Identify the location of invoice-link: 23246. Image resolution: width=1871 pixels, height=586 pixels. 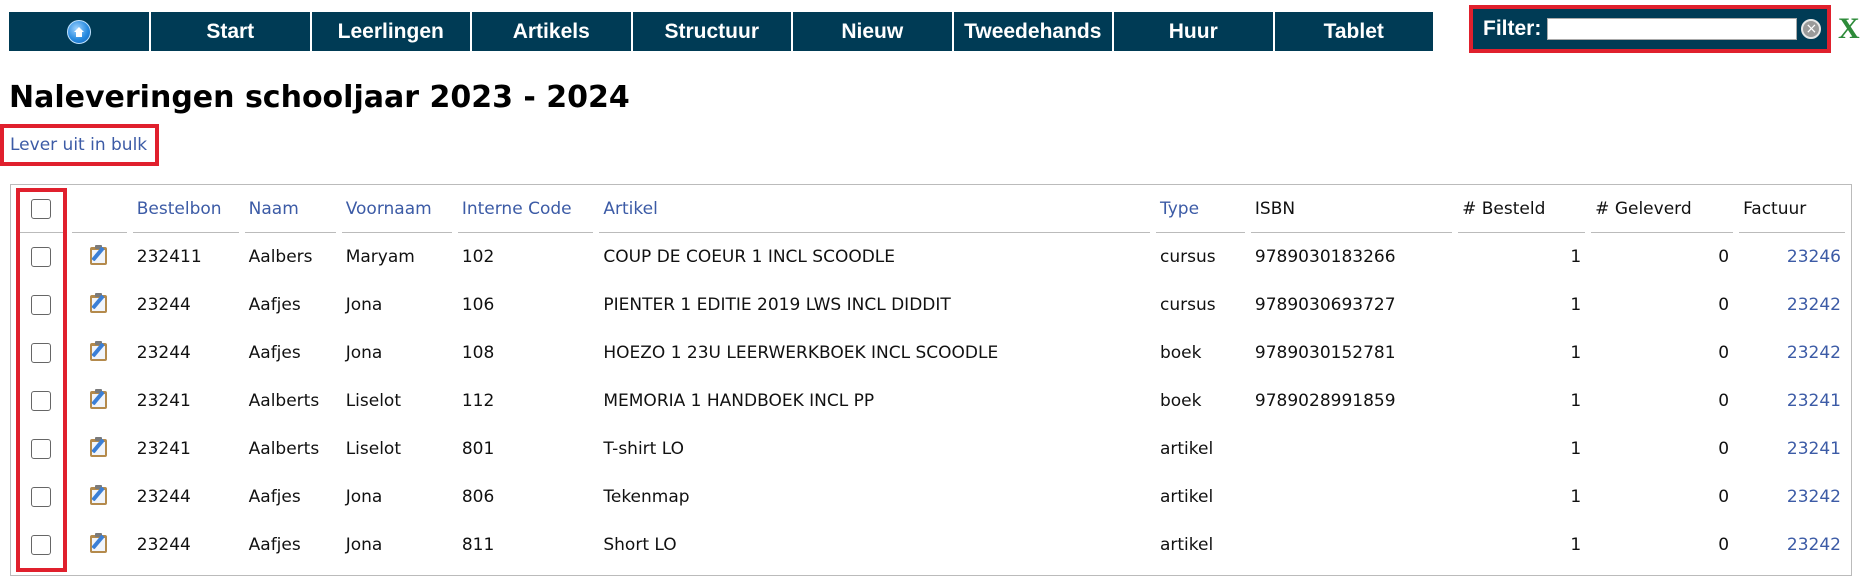
(1792, 257).